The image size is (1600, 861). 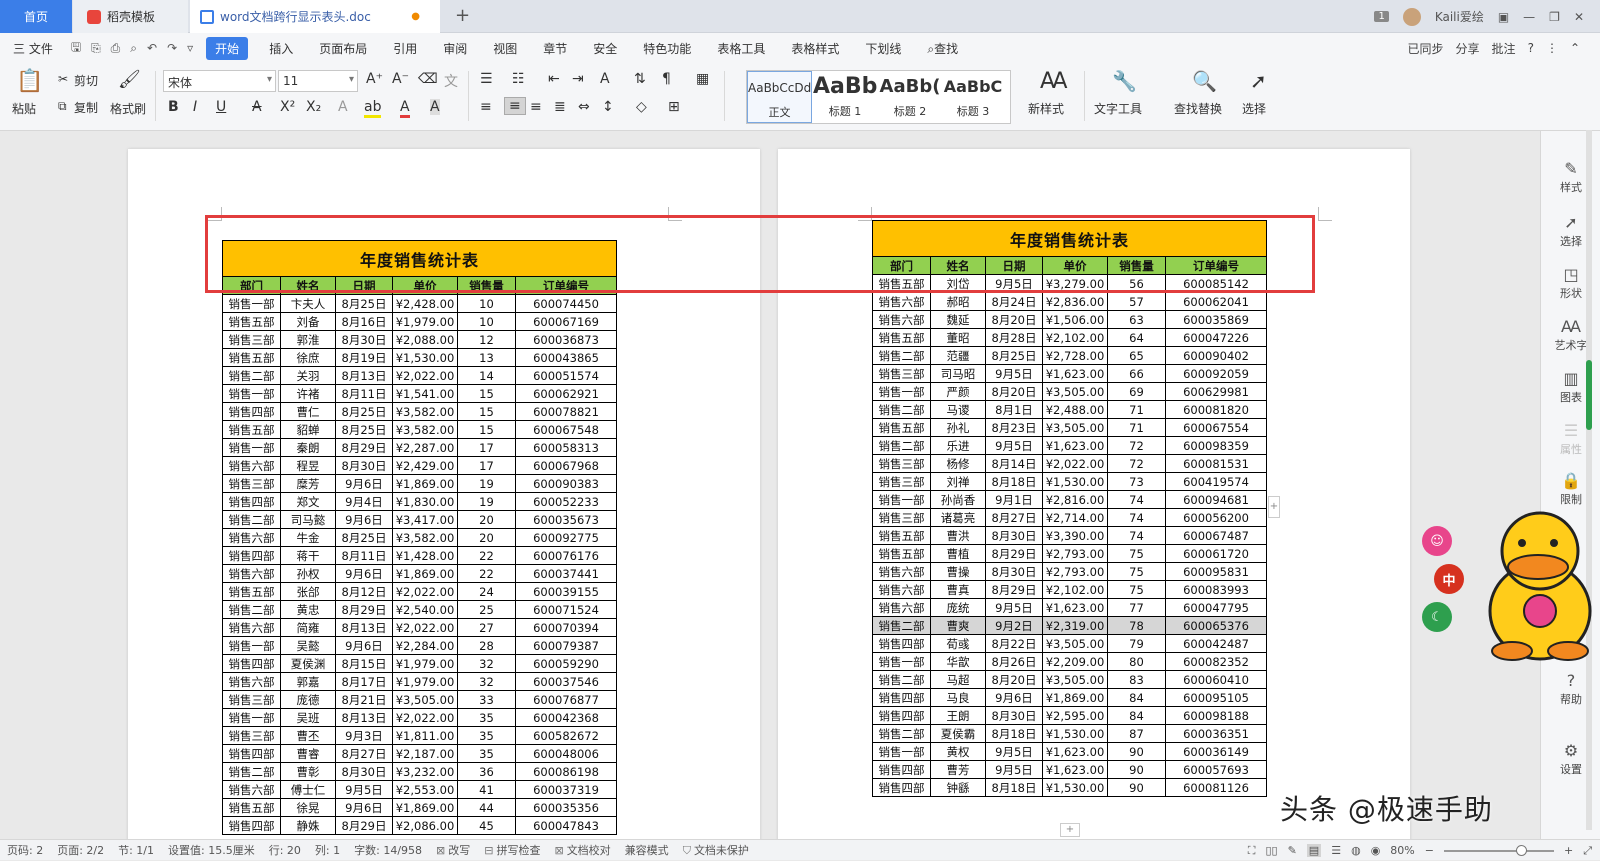 What do you see at coordinates (486, 609) in the screenshot?
I see `table-cell: 25` at bounding box center [486, 609].